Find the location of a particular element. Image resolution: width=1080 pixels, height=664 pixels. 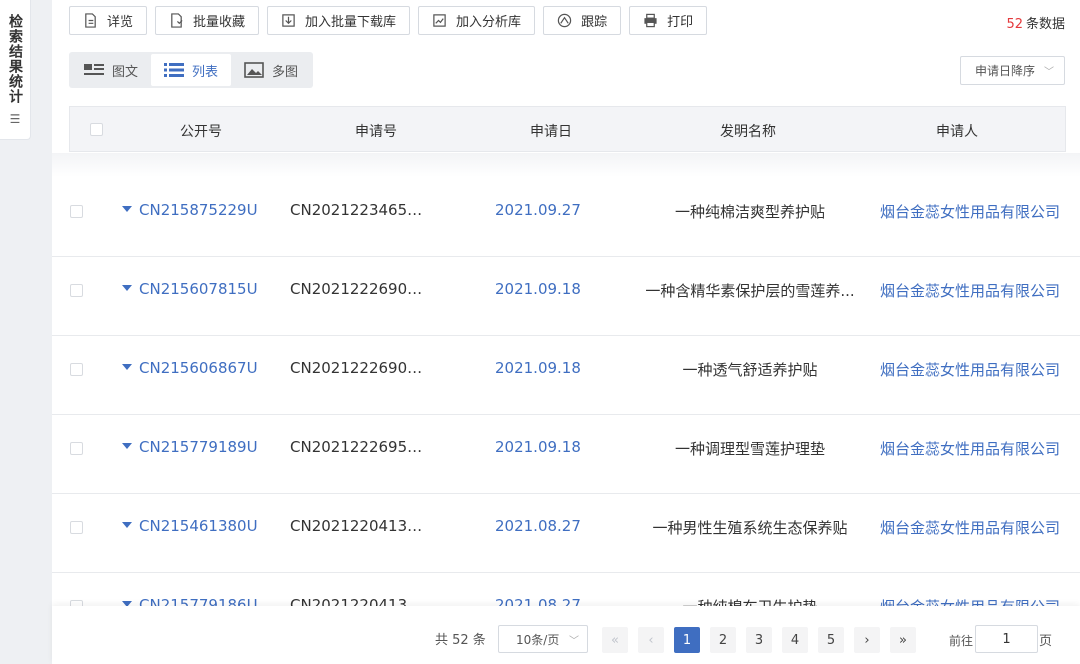

result-count: 52 条数据 is located at coordinates (1035, 22).